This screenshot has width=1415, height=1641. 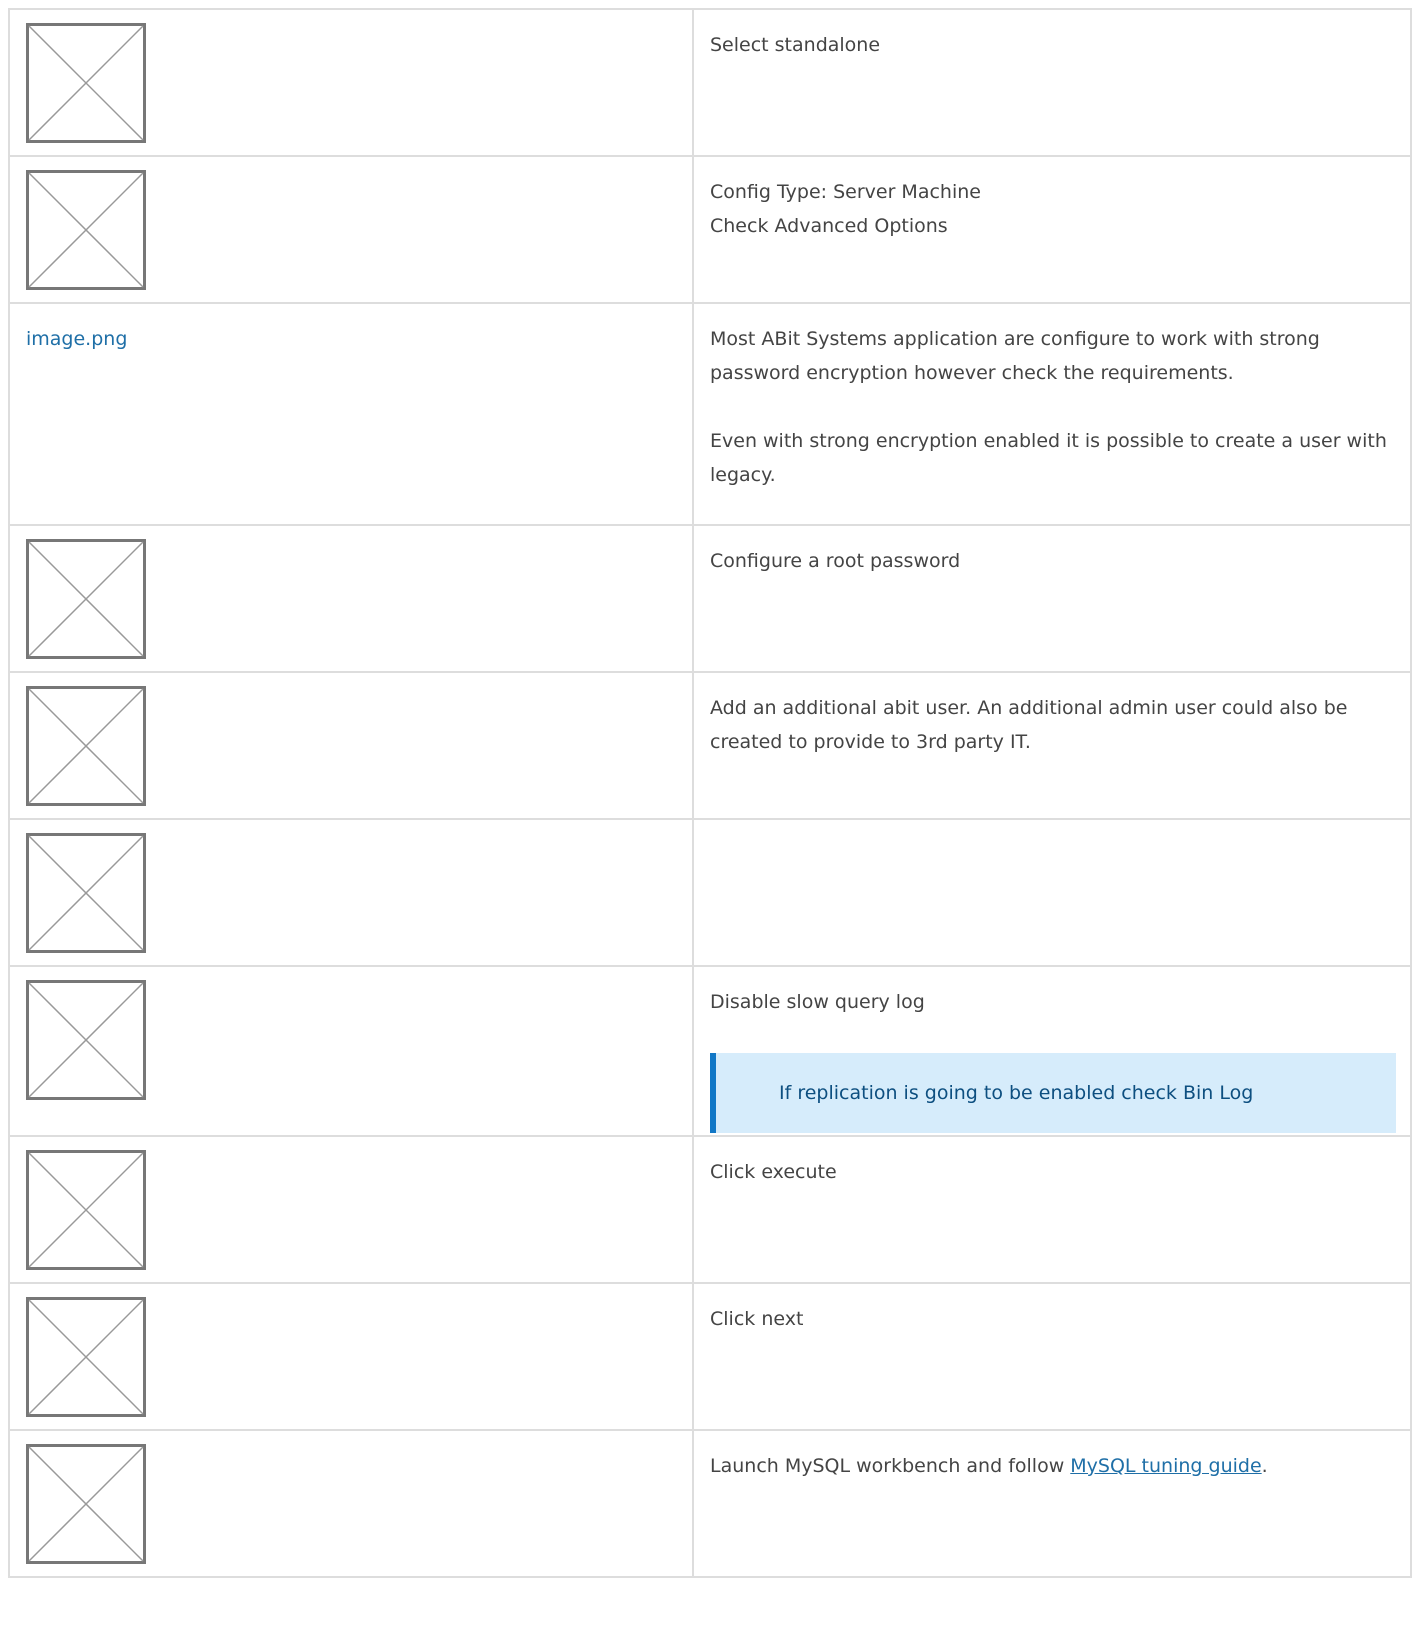 I want to click on instruction-text: Configure a root password, so click(x=835, y=561).